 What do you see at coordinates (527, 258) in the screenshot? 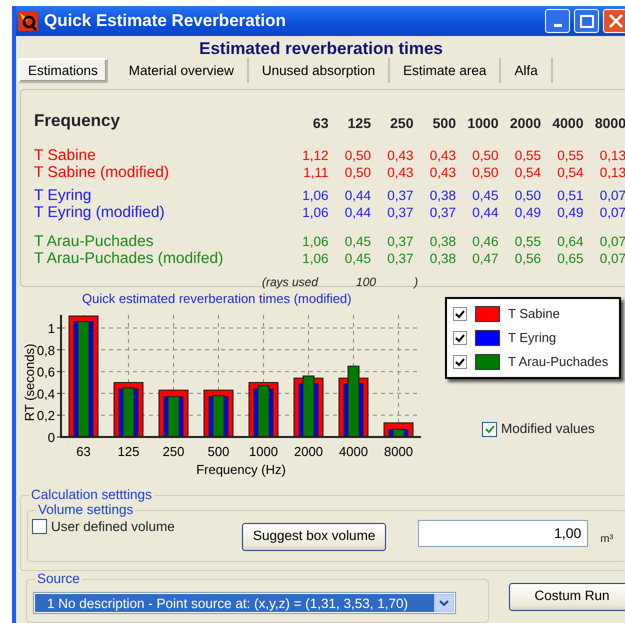
I see `table-cell-text: 0,56` at bounding box center [527, 258].